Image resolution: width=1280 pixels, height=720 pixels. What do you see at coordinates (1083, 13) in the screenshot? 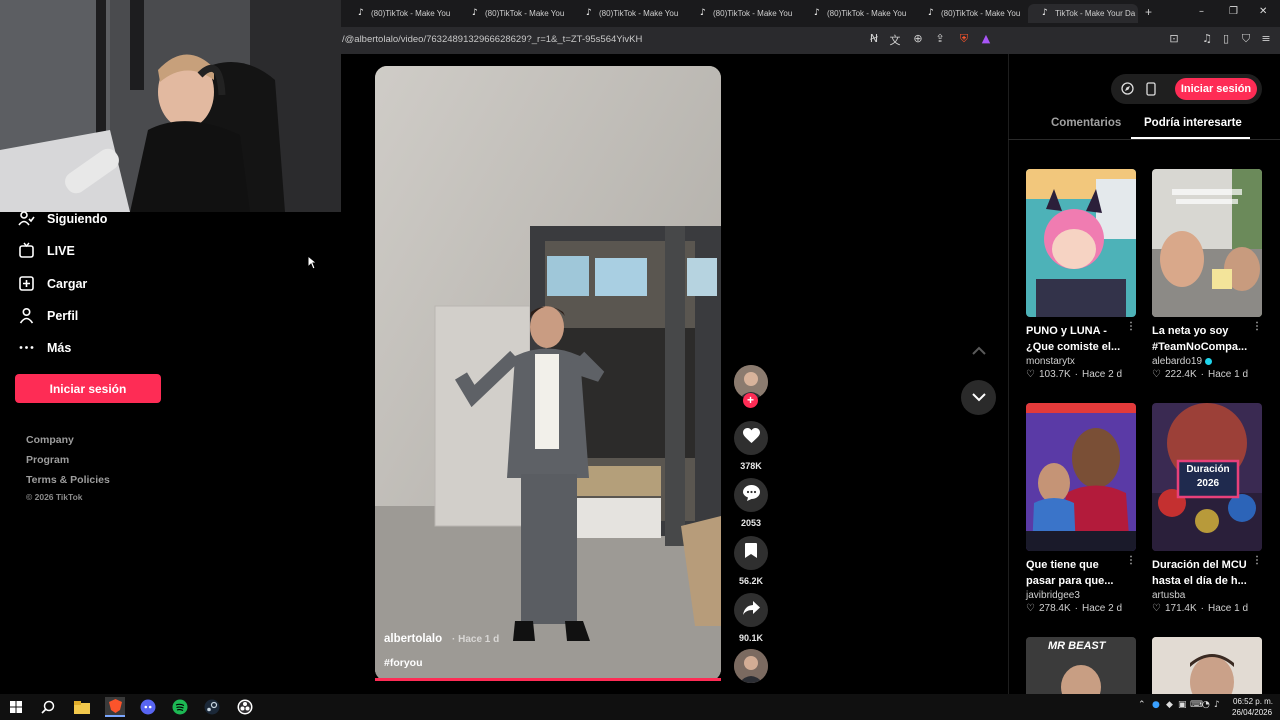
I see `browser-tab-active: ♪ TikTok - Make Your Da` at bounding box center [1083, 13].